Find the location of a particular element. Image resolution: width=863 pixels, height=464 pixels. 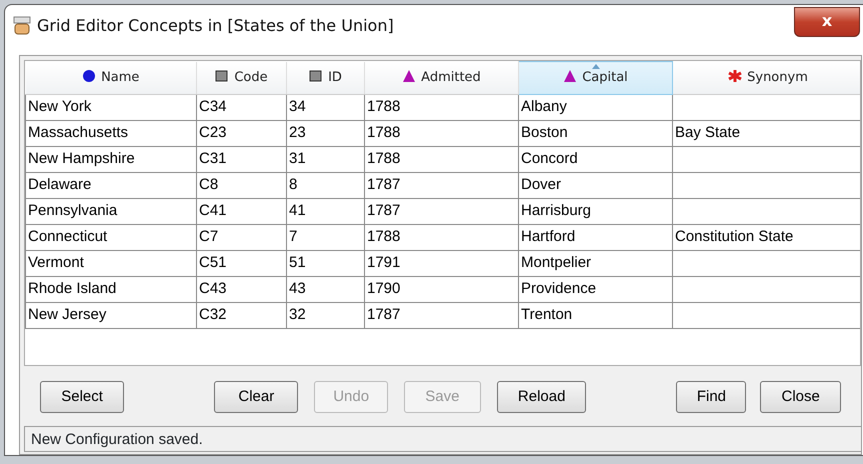

sort-arrow-icon is located at coordinates (596, 66).